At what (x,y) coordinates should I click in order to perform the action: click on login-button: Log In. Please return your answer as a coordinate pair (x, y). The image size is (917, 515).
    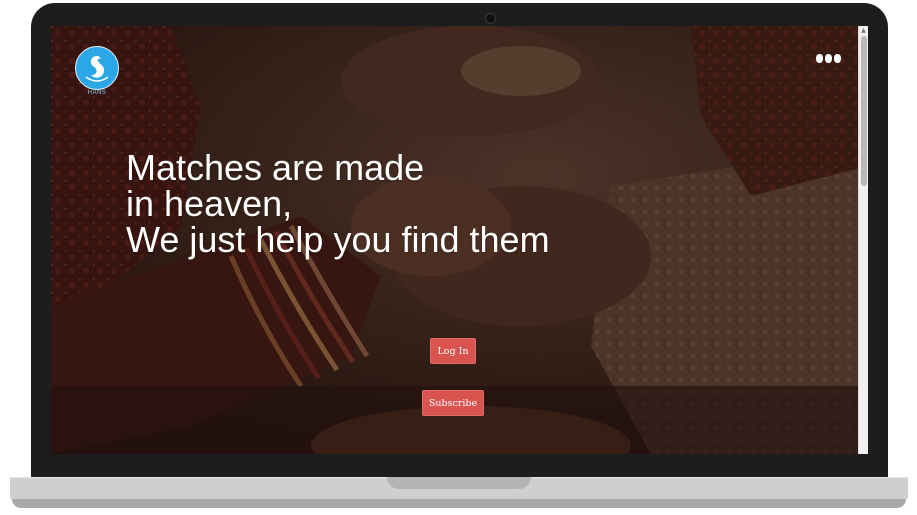
    Looking at the image, I should click on (453, 351).